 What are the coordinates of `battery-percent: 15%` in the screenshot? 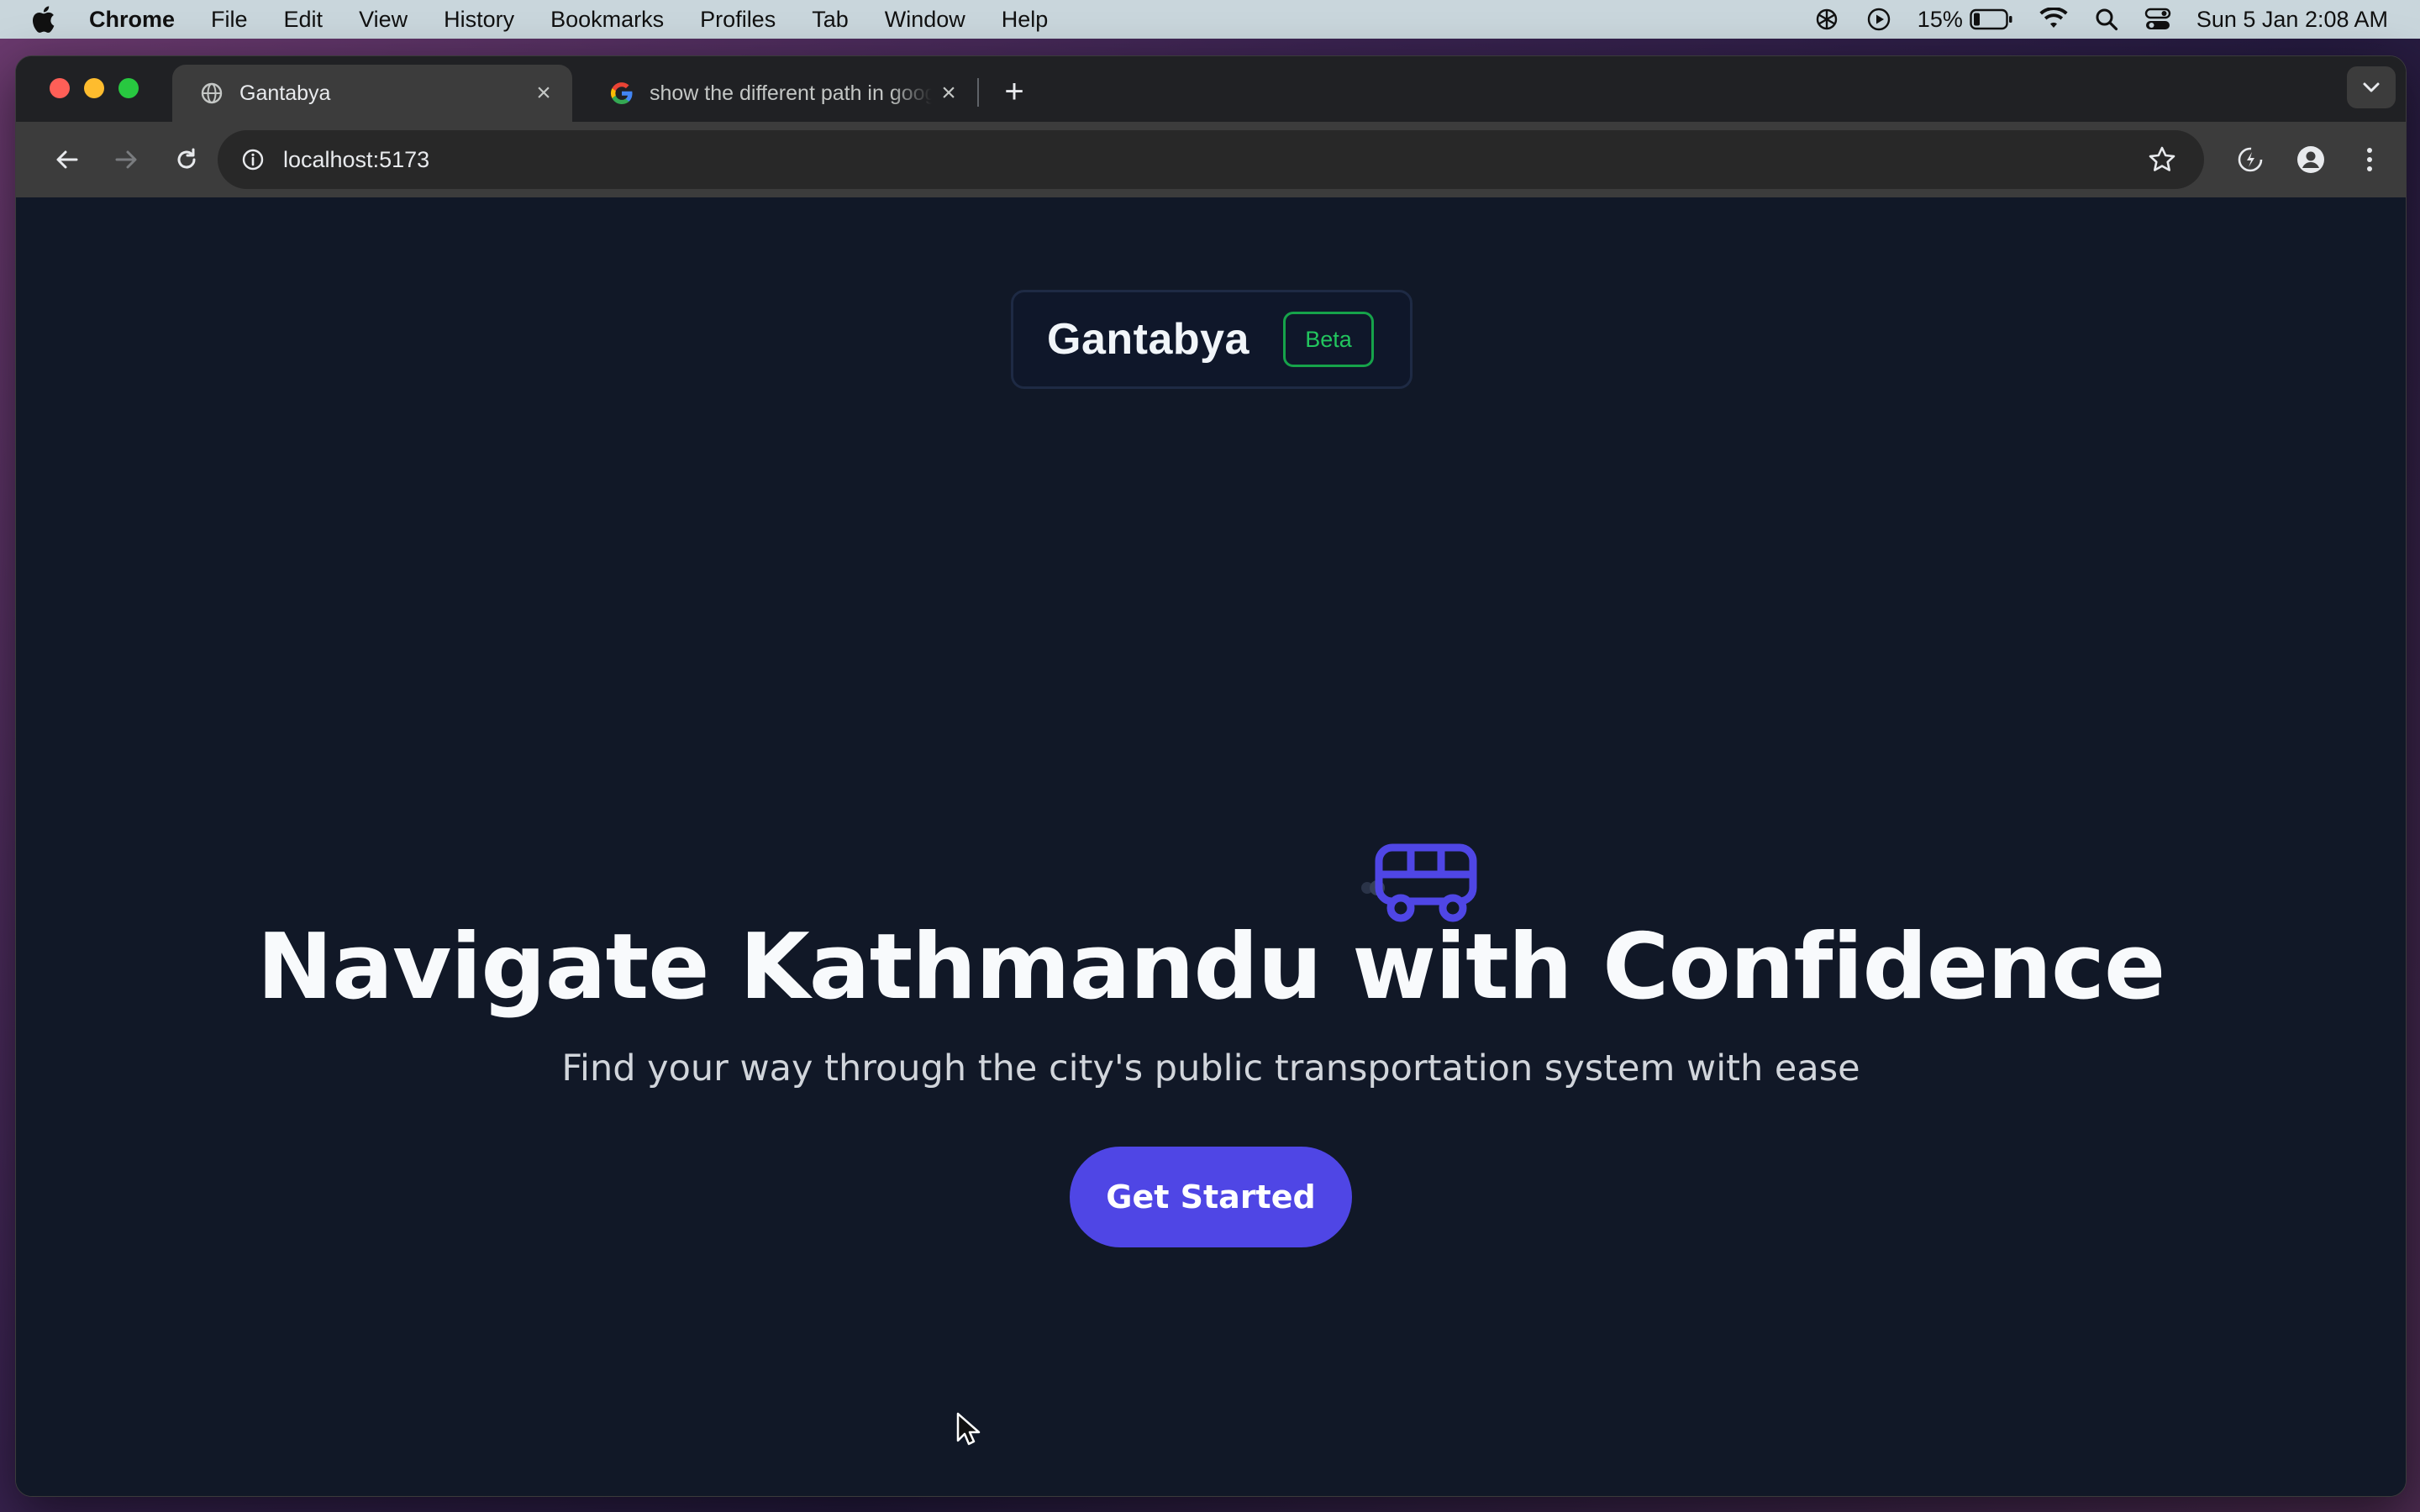 It's located at (1940, 19).